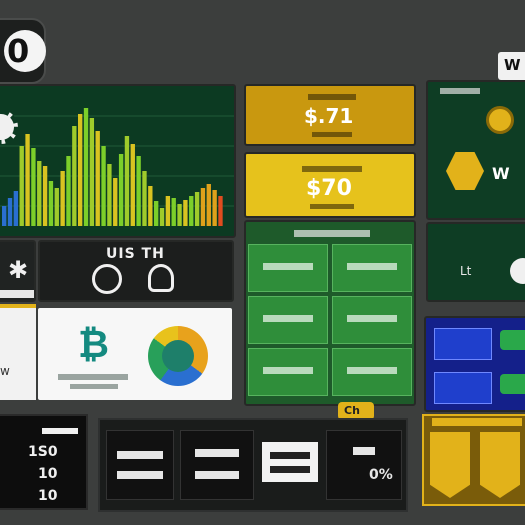 The width and height of the screenshot is (525, 525). I want to click on bottom-tag-label: Ch, so click(352, 410).